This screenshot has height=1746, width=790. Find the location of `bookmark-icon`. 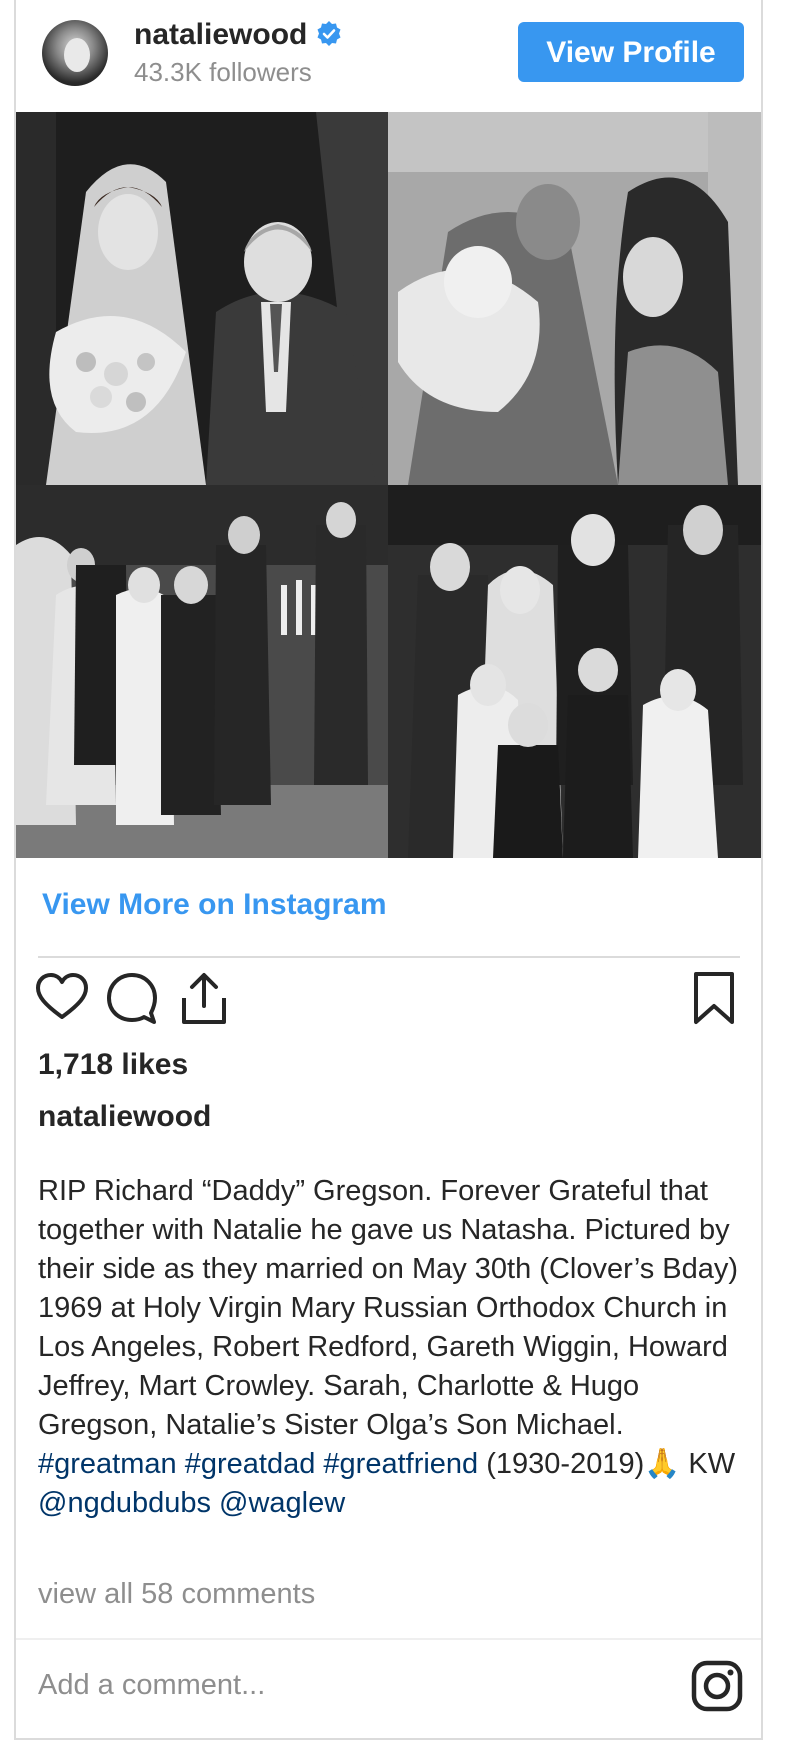

bookmark-icon is located at coordinates (714, 998).